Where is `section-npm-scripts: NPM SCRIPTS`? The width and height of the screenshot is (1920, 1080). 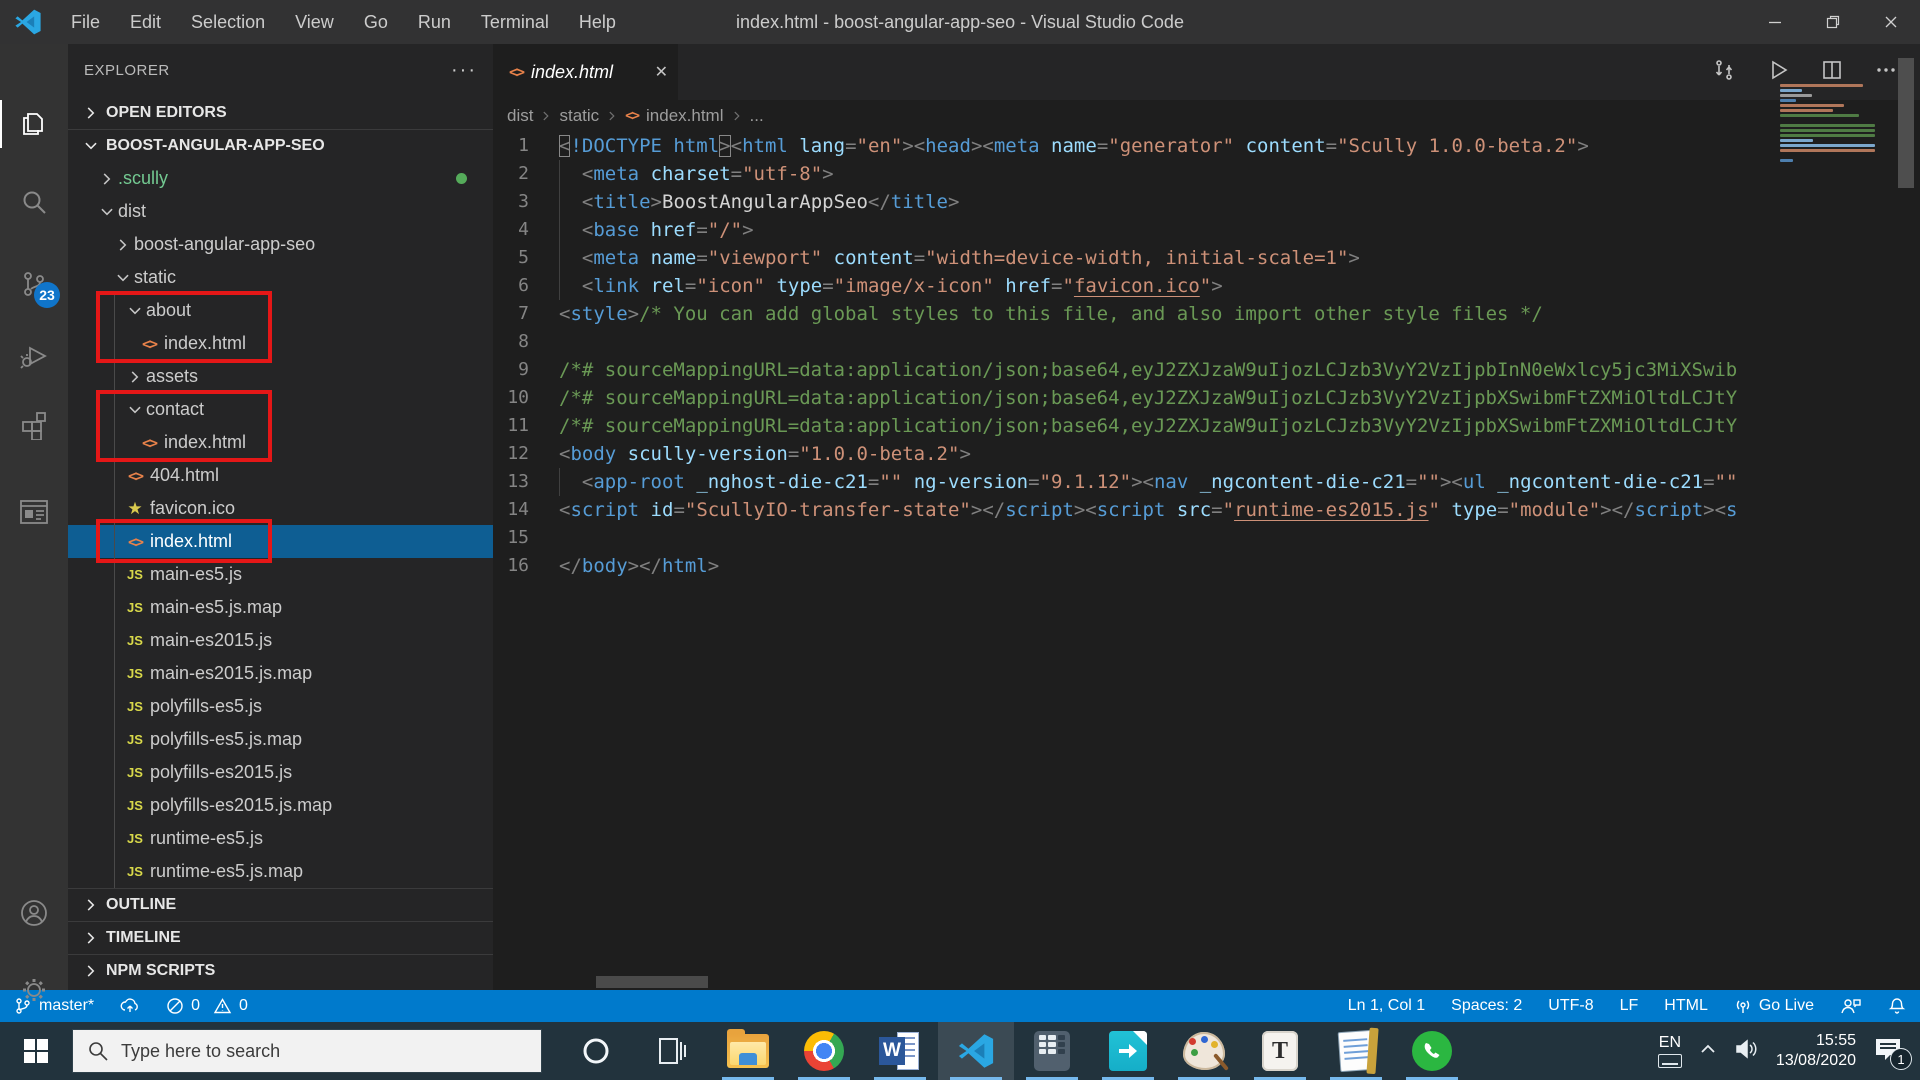
section-npm-scripts: NPM SCRIPTS is located at coordinates (280, 970).